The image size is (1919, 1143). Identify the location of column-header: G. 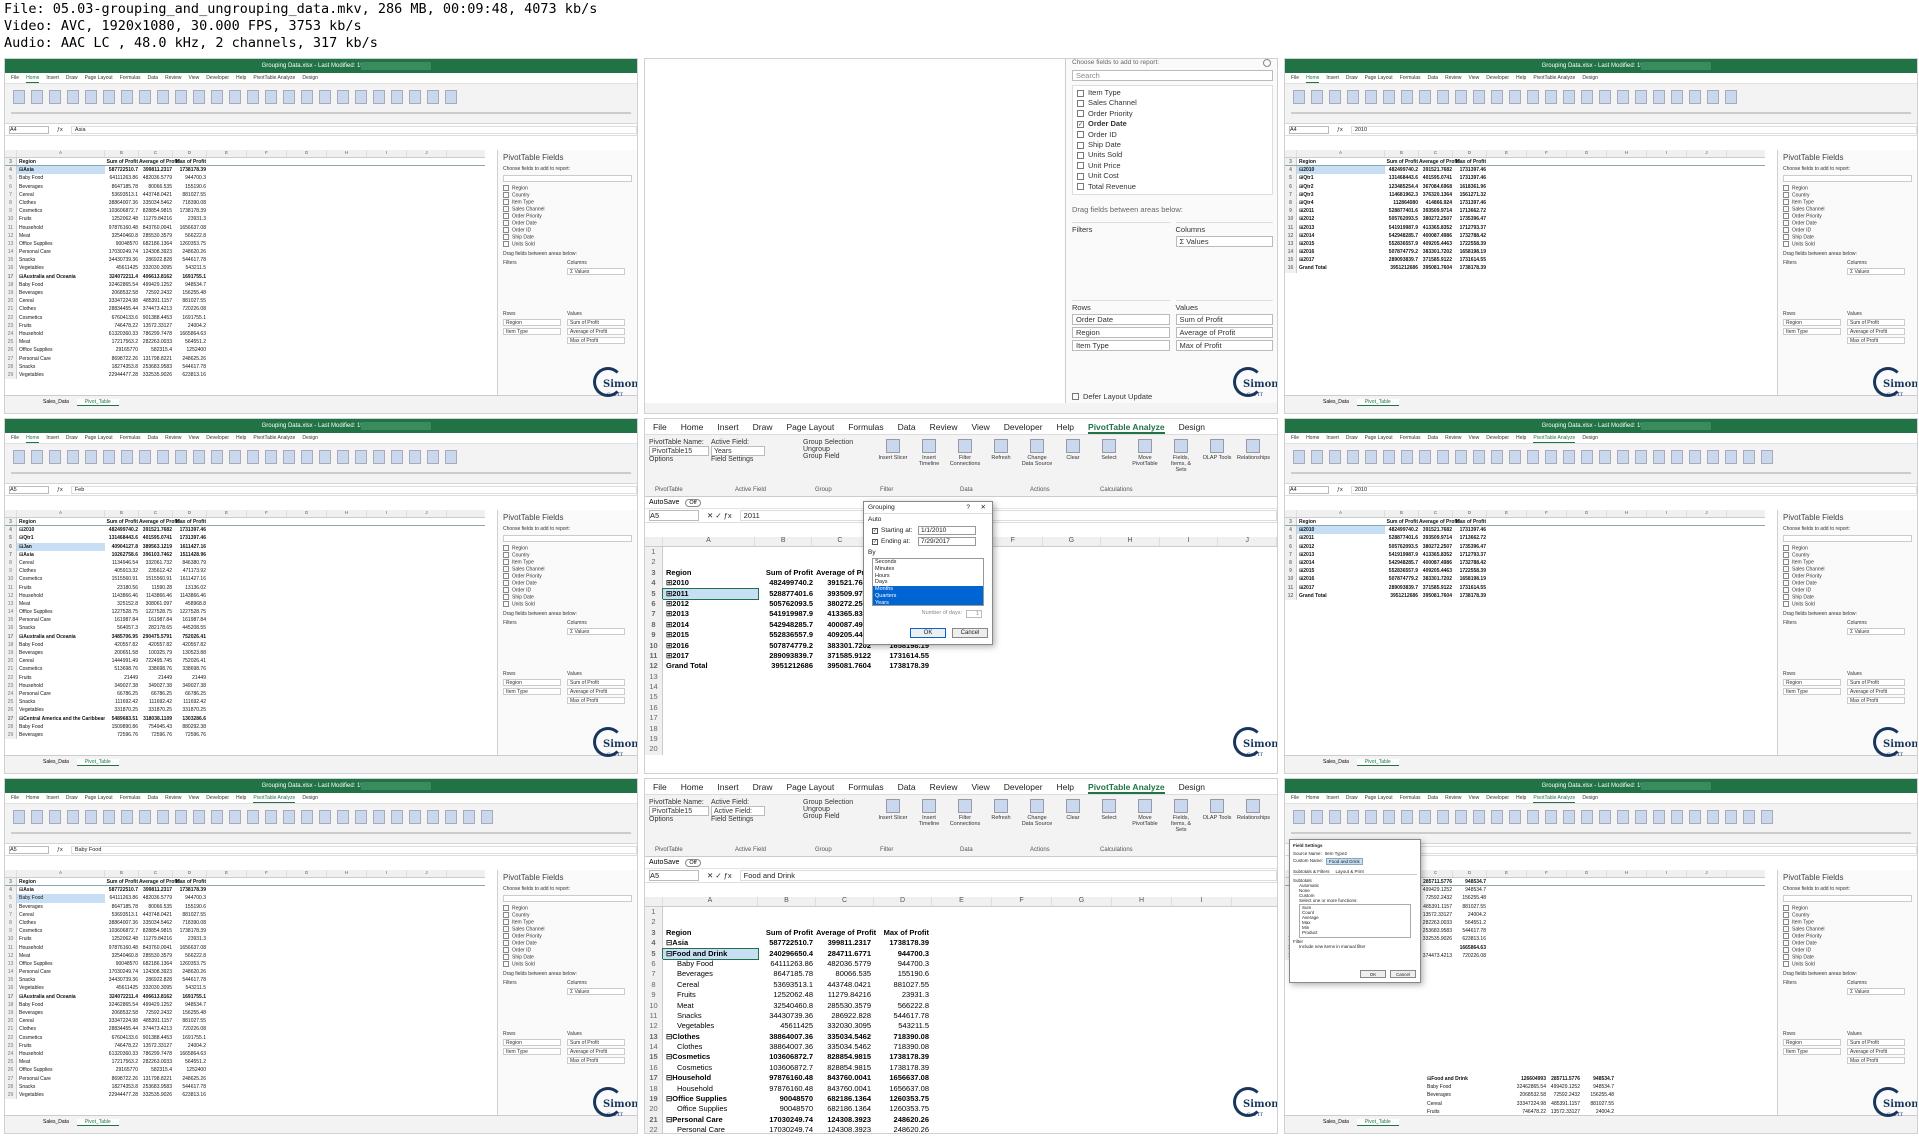
(1587, 153).